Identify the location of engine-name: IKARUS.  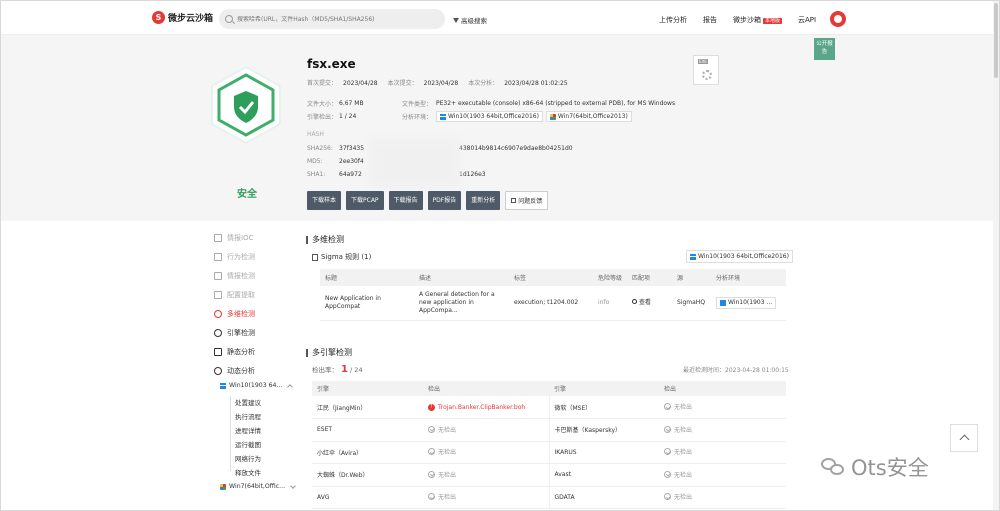
(604, 452).